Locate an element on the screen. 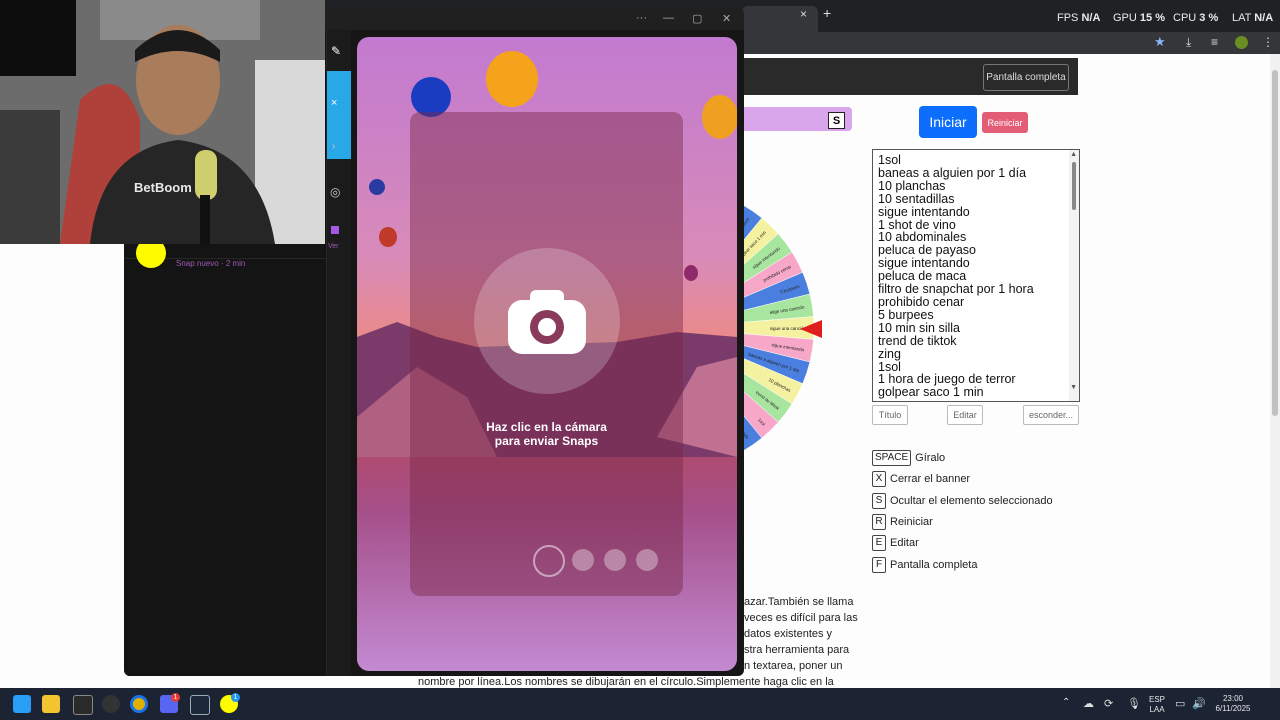 The image size is (1280, 720). shortcut-label: Reiniciar is located at coordinates (911, 521).